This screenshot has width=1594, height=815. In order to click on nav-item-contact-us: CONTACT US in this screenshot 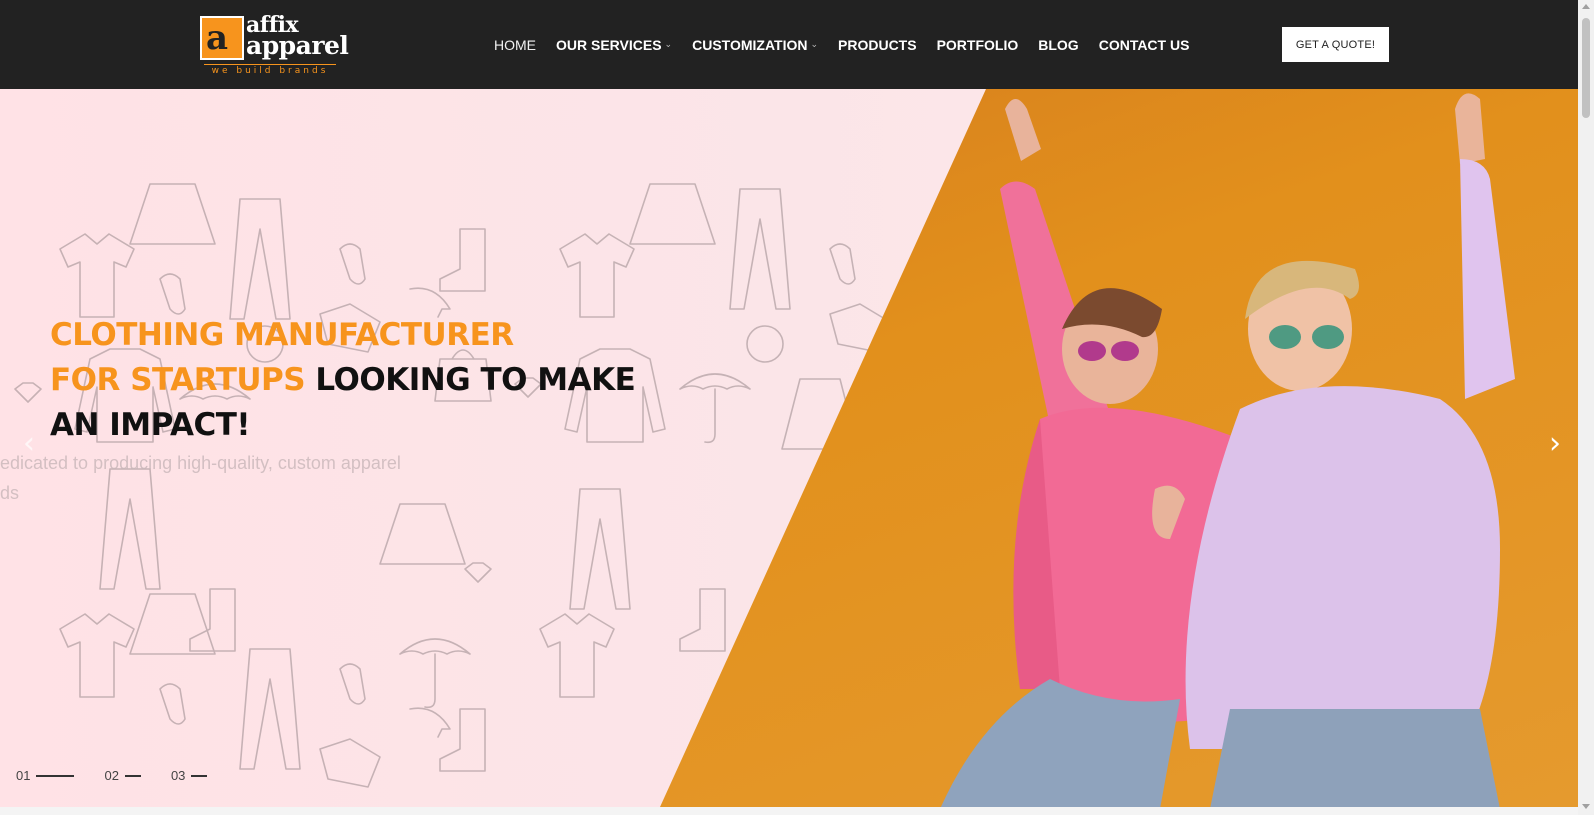, I will do `click(1144, 45)`.